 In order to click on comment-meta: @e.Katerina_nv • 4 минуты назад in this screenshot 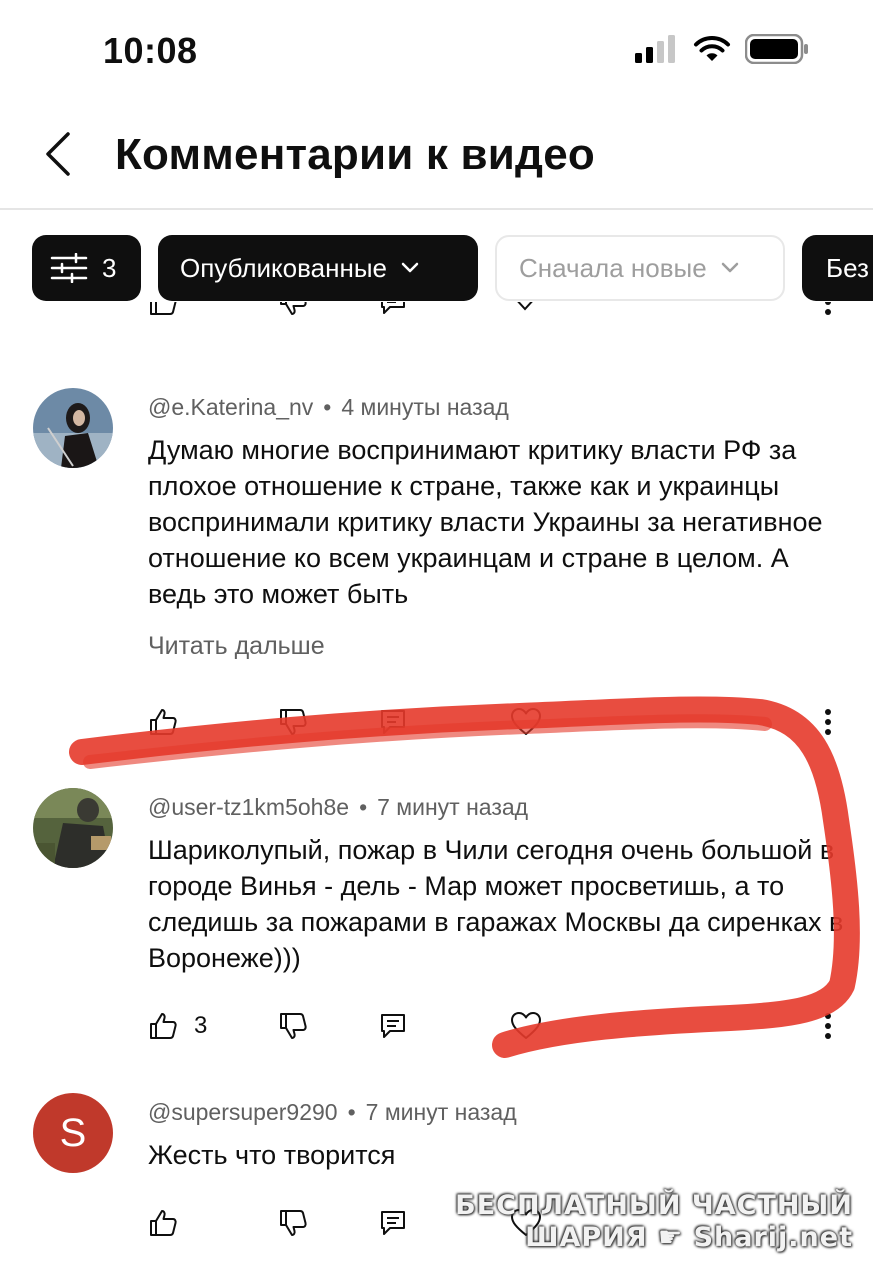, I will do `click(328, 407)`.